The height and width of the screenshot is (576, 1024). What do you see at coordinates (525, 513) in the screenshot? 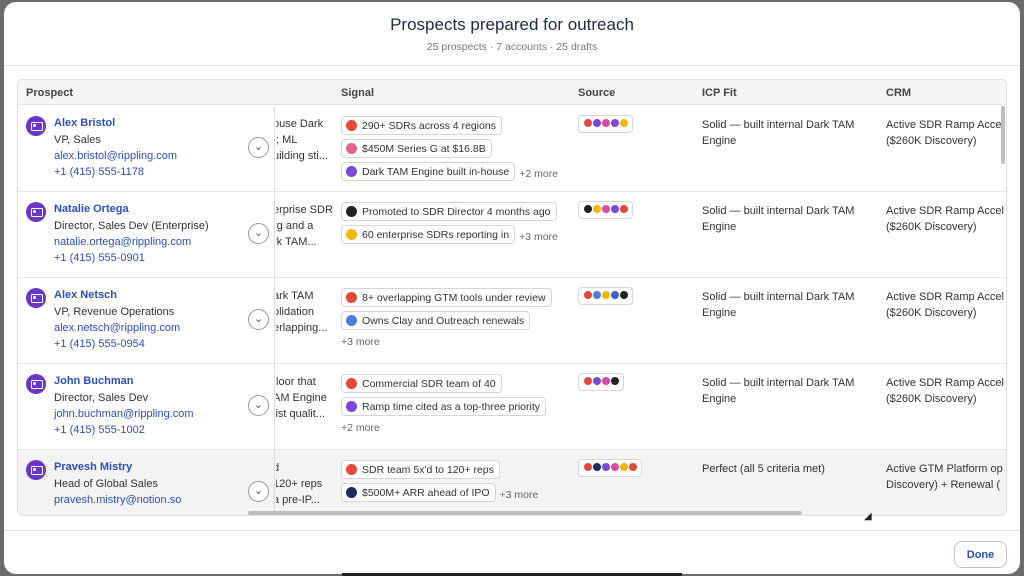
I see `horizontal-scrollbar` at bounding box center [525, 513].